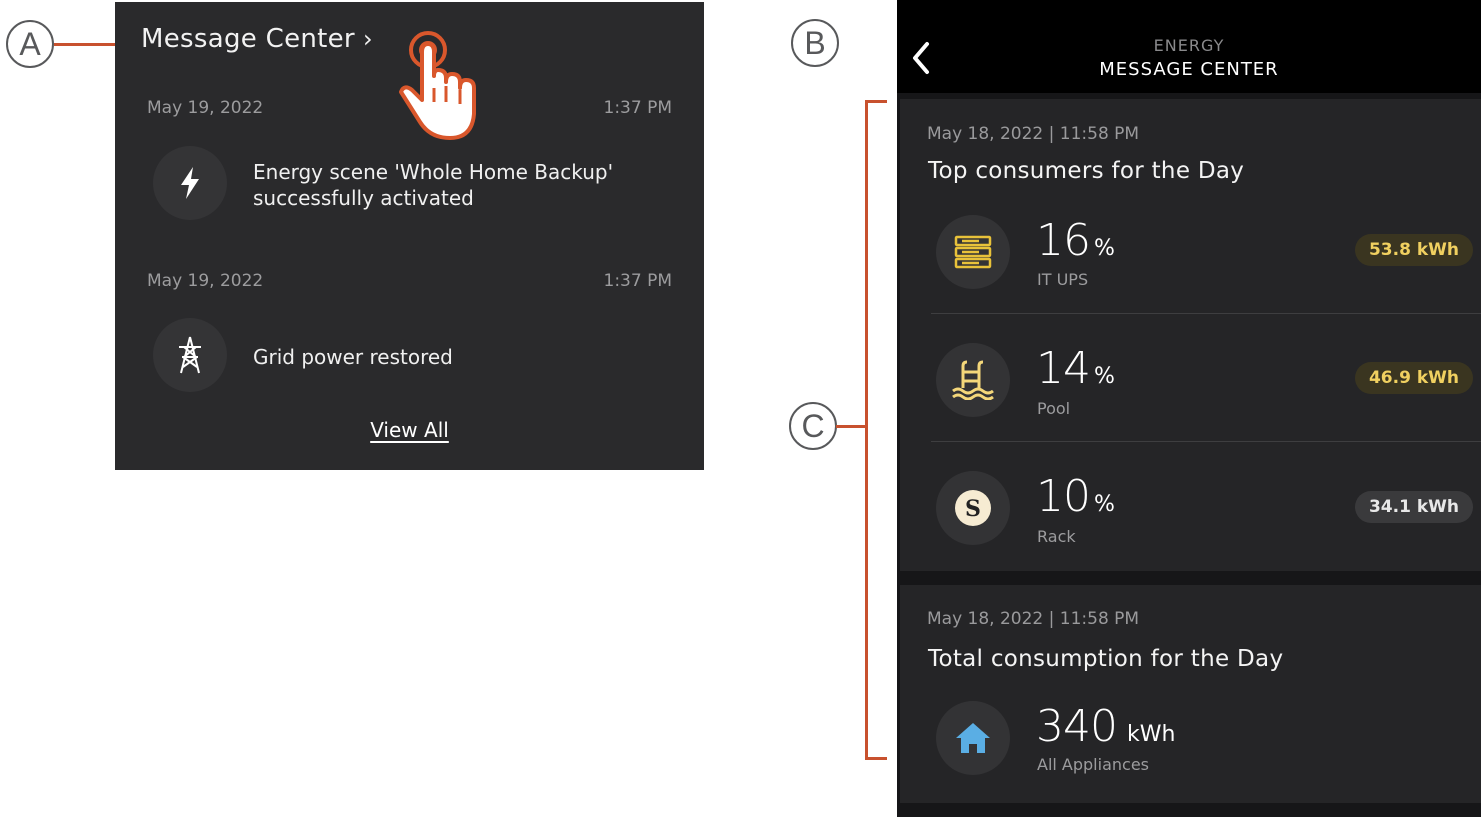 The image size is (1481, 817). Describe the element at coordinates (1056, 536) in the screenshot. I see `consumer-label: Rack` at that location.